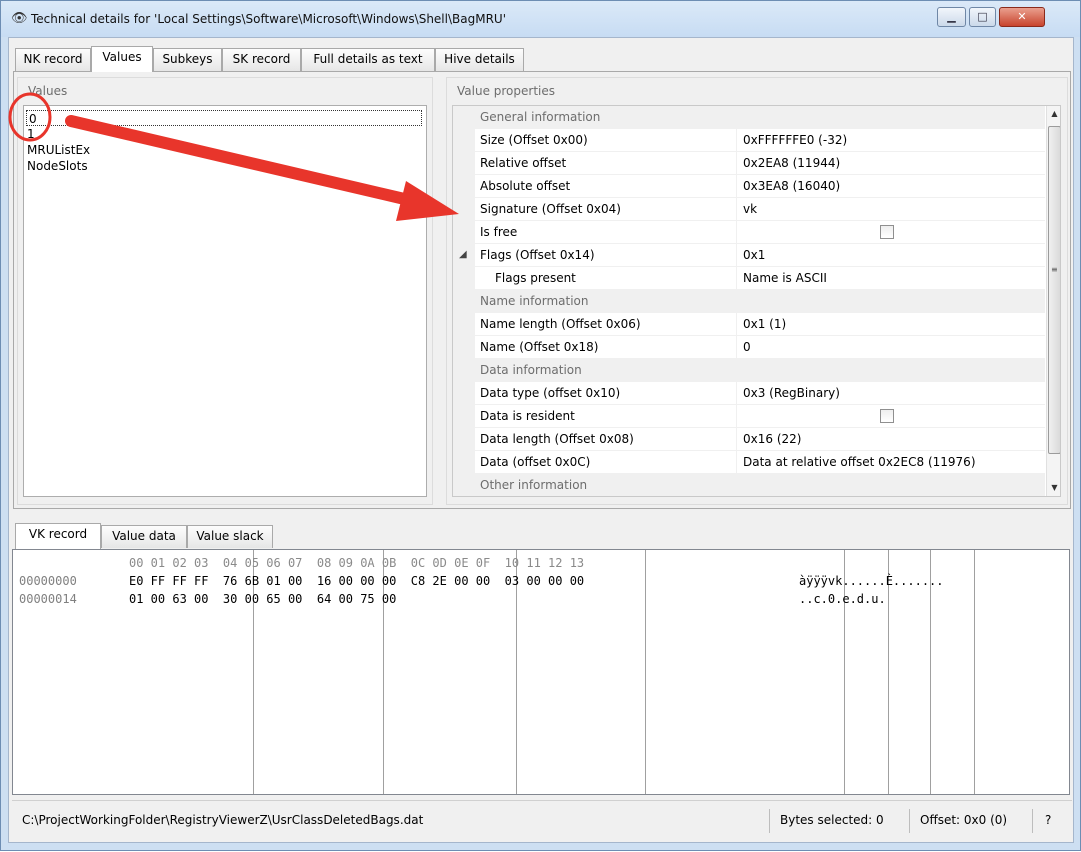 Image resolution: width=1081 pixels, height=852 pixels. Describe the element at coordinates (535, 278) in the screenshot. I see `property-name-text: Flags present` at that location.